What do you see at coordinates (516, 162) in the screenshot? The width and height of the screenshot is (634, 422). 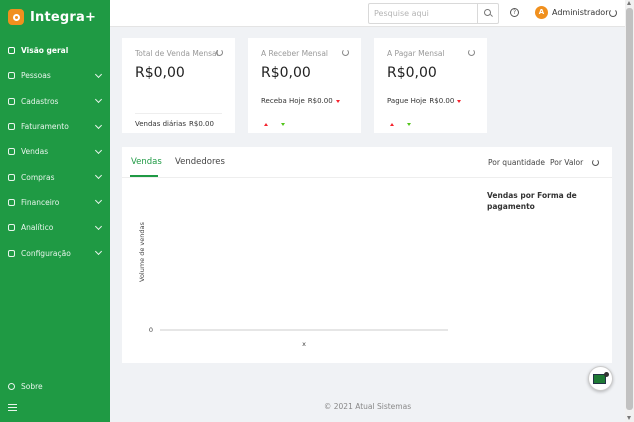 I see `filter-por-quantidade: Por quantidade` at bounding box center [516, 162].